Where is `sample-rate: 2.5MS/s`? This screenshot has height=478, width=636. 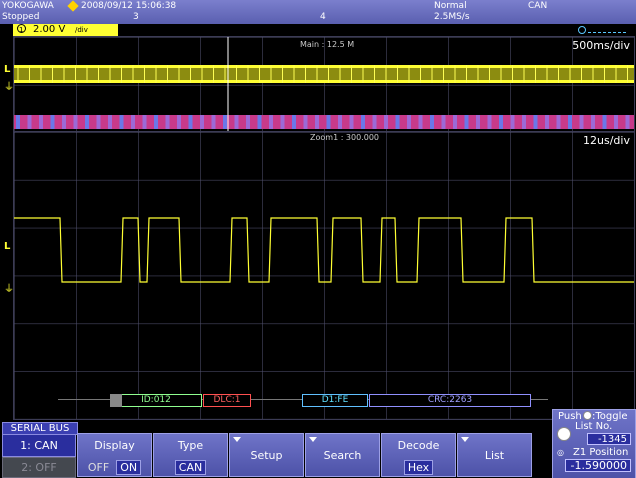 sample-rate: 2.5MS/s is located at coordinates (452, 17).